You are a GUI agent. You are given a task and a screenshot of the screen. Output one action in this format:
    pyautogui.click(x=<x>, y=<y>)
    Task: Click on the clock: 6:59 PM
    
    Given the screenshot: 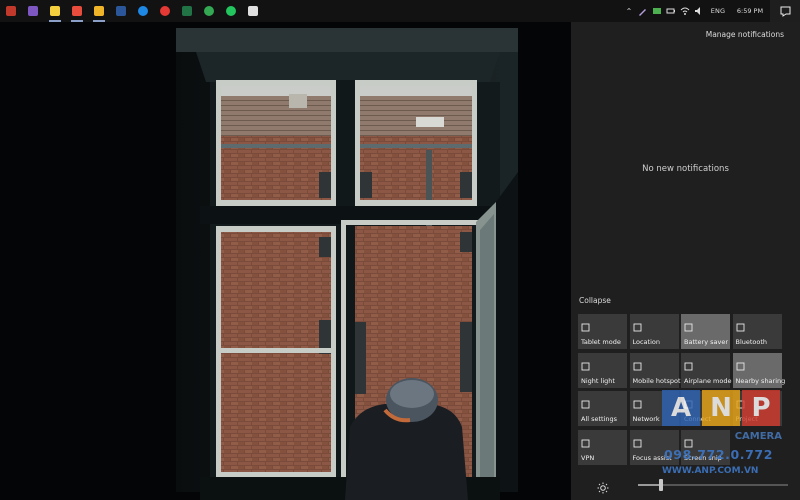 What is the action you would take?
    pyautogui.click(x=750, y=11)
    